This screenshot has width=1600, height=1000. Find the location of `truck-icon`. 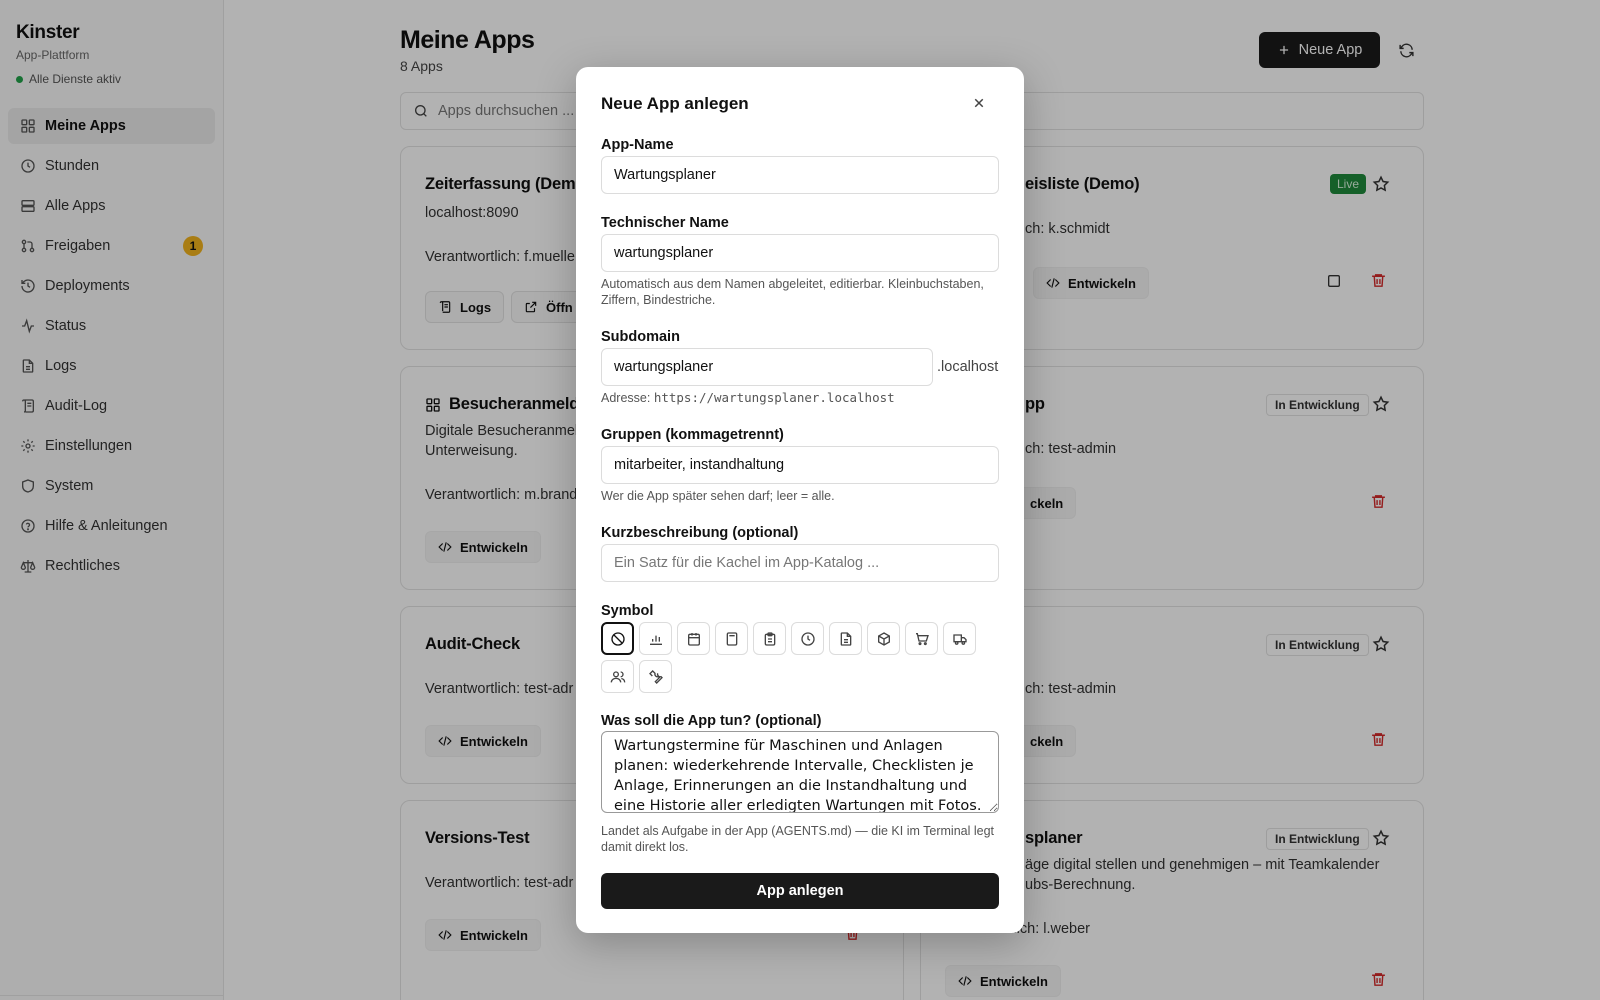

truck-icon is located at coordinates (960, 639).